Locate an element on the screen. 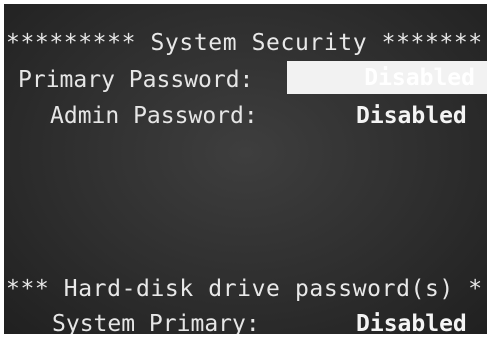 This screenshot has width=491, height=338. system-primary-value: Disabled is located at coordinates (411, 322).